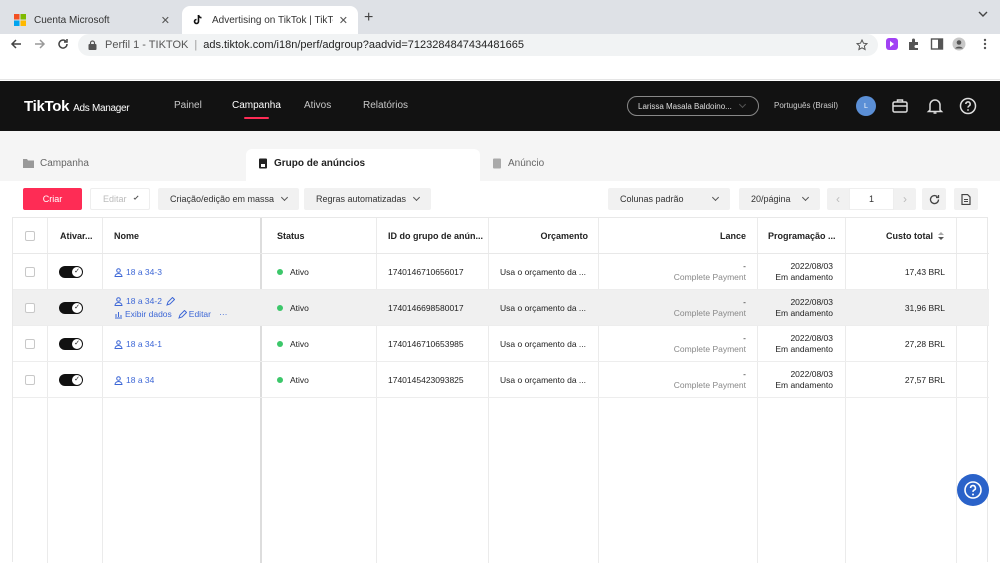  Describe the element at coordinates (291, 236) in the screenshot. I see `header-status: Status` at that location.